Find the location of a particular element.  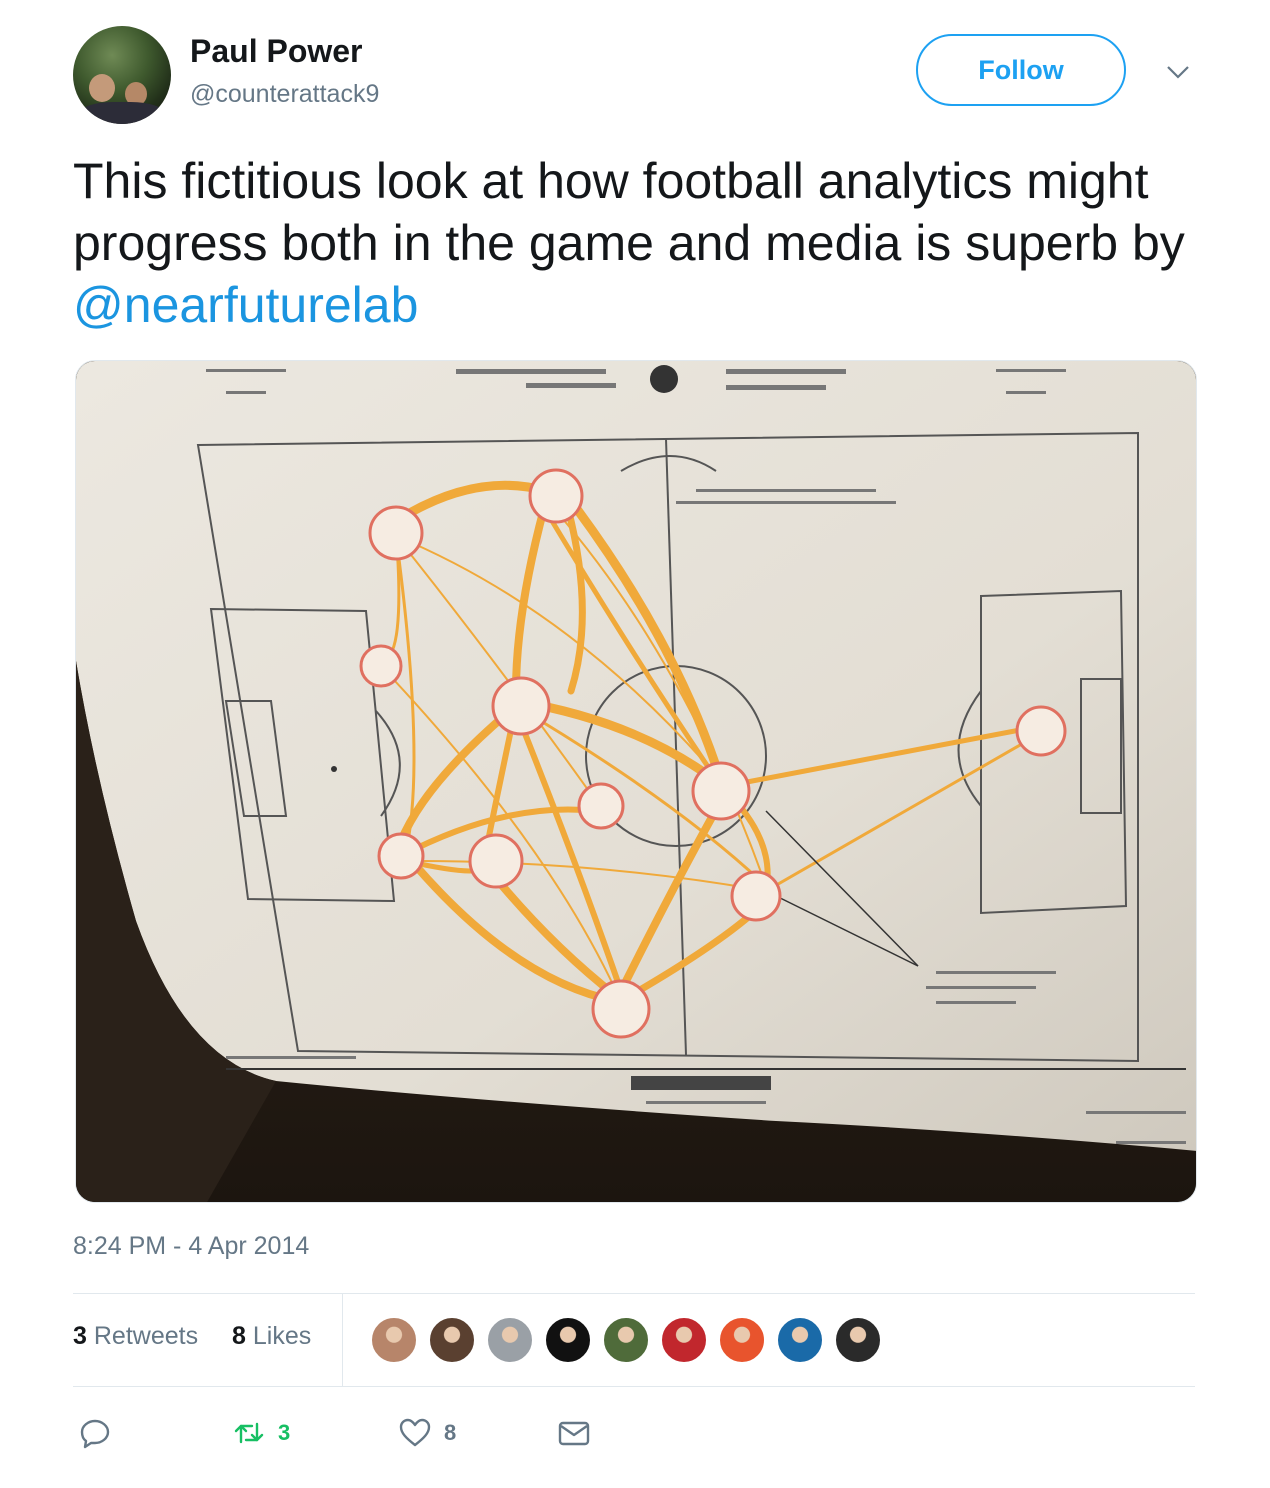

tweet-timestamp: 8:24 PM - 4 Apr 2014 is located at coordinates (191, 1246).